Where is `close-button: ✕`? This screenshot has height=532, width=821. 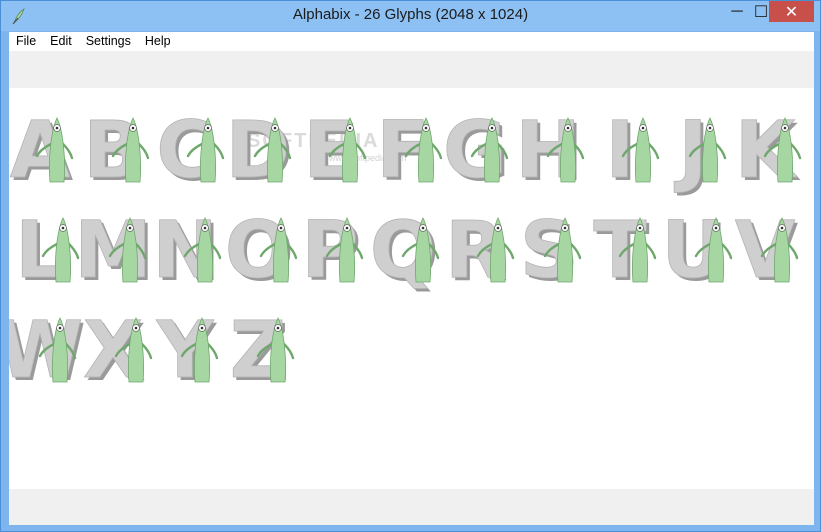
close-button: ✕ is located at coordinates (791, 11).